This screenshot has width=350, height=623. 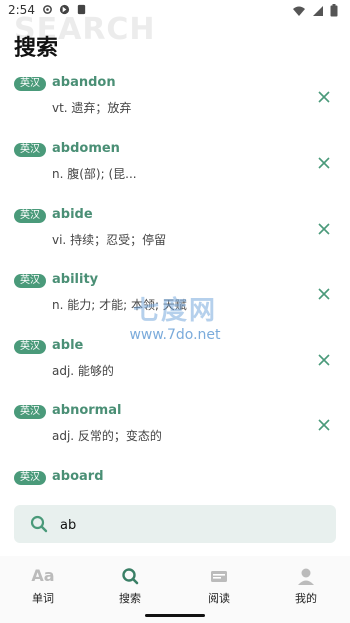 What do you see at coordinates (107, 436) in the screenshot?
I see `definition: adj. 反常的；变态的` at bounding box center [107, 436].